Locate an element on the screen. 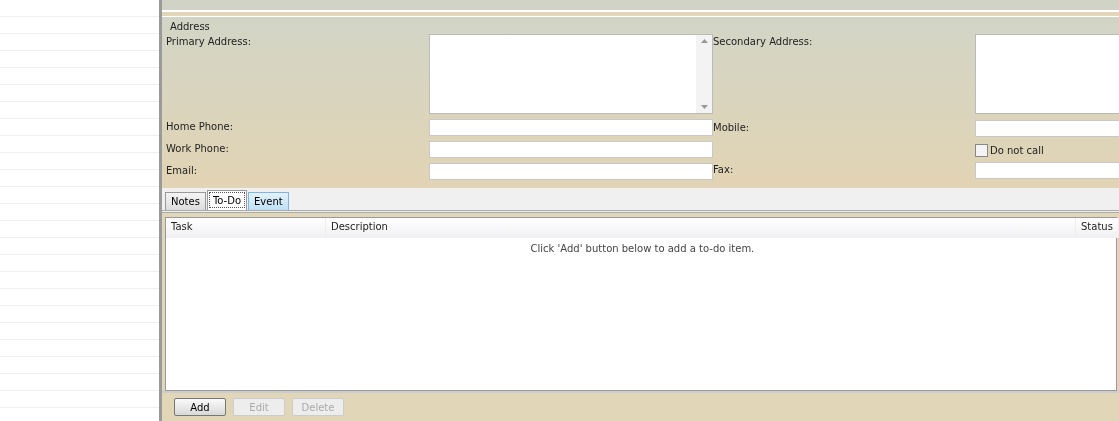  tab: Event is located at coordinates (268, 201).